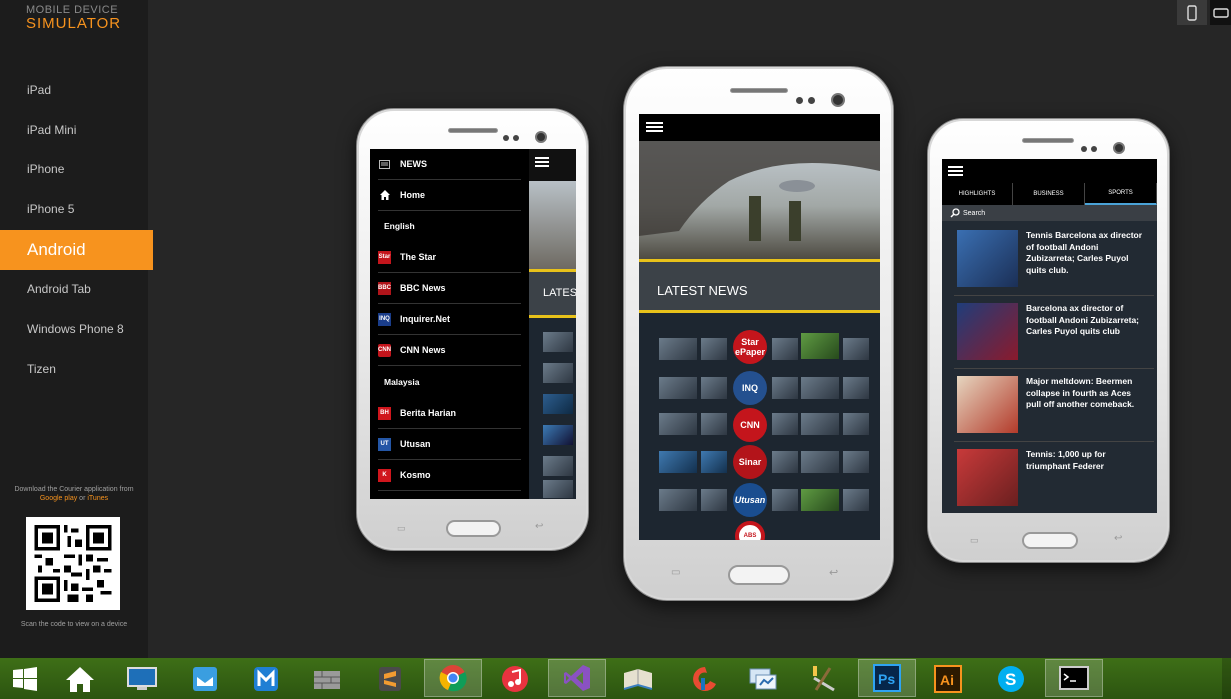 The height and width of the screenshot is (699, 1231). Describe the element at coordinates (1049, 194) in the screenshot. I see `tab-business: BUSINESS` at that location.